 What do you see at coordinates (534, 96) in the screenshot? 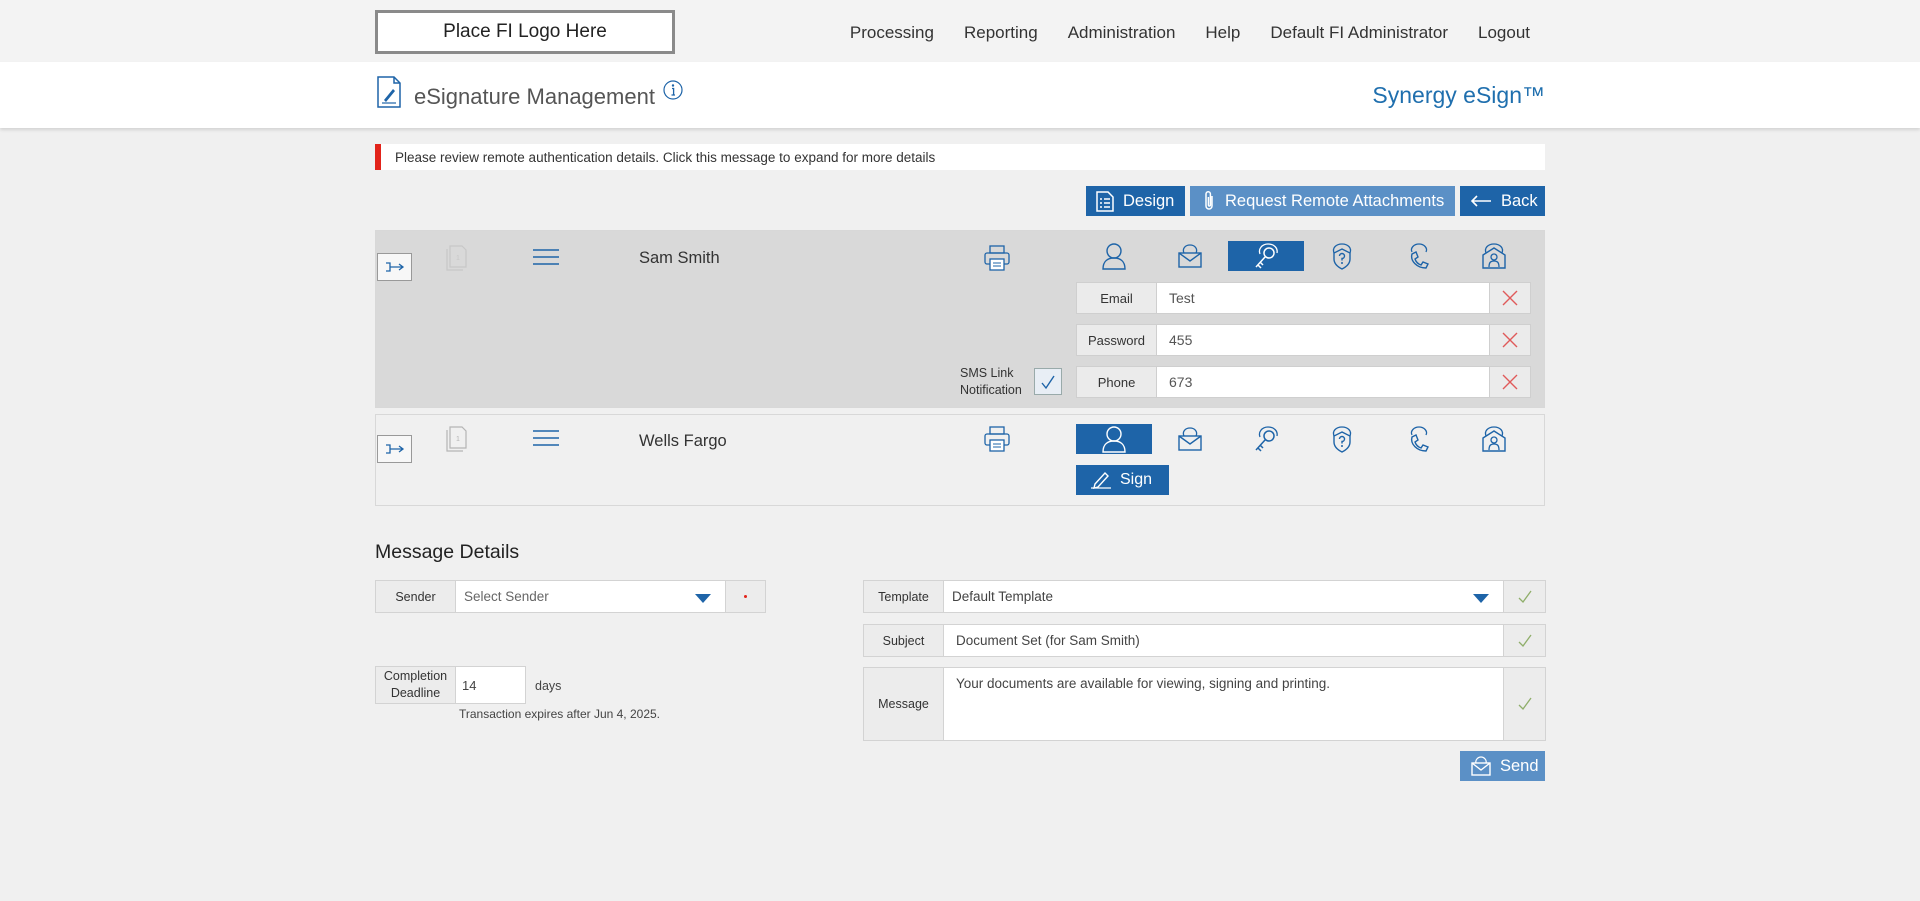
I see `page-title: eSignature Management` at bounding box center [534, 96].